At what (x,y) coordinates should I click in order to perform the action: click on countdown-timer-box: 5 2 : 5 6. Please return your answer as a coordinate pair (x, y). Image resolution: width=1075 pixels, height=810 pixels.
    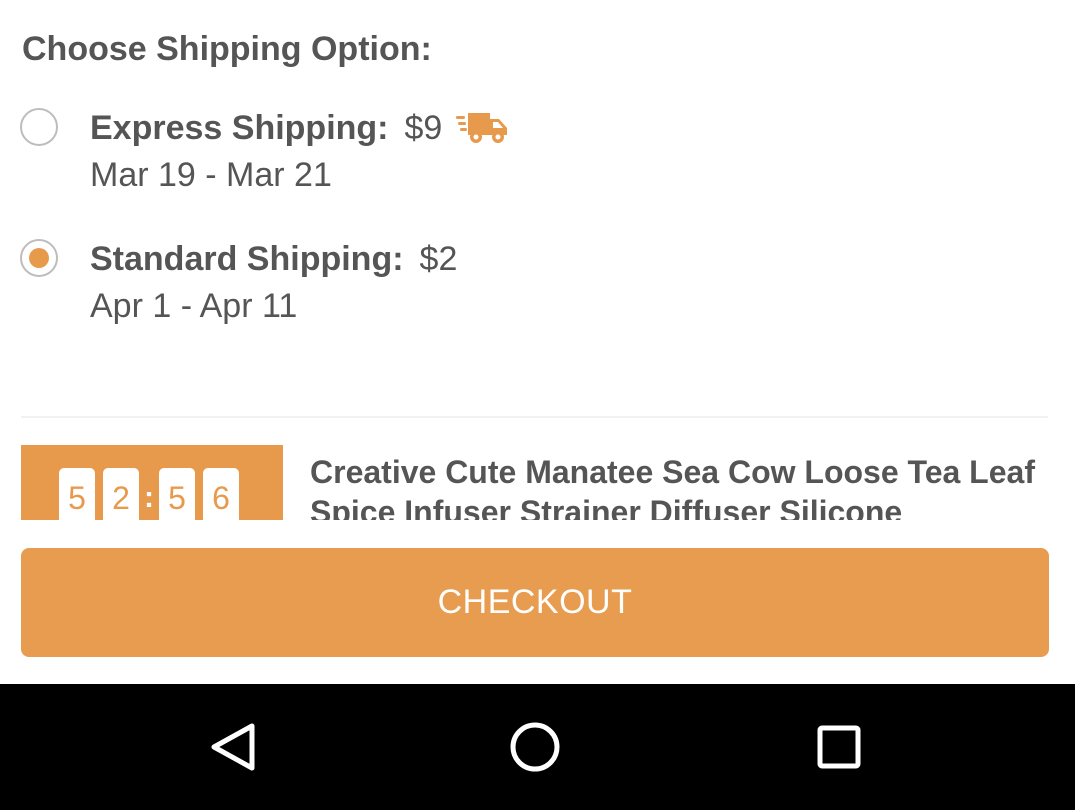
    Looking at the image, I should click on (152, 482).